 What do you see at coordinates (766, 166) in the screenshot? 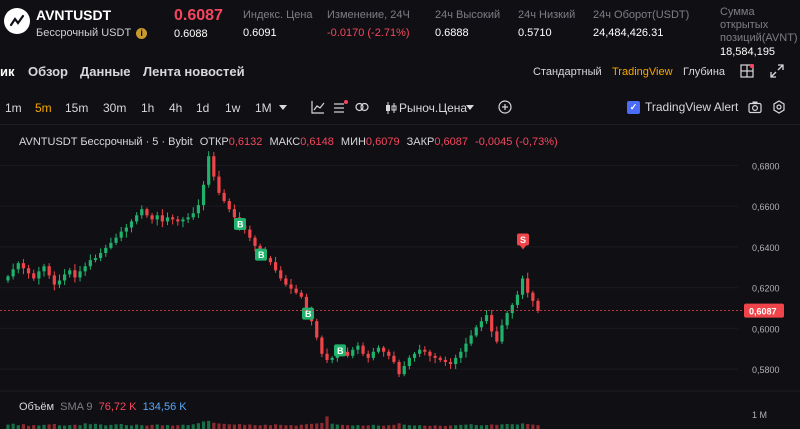
I see `y-axis-tick-label: 0,6800` at bounding box center [766, 166].